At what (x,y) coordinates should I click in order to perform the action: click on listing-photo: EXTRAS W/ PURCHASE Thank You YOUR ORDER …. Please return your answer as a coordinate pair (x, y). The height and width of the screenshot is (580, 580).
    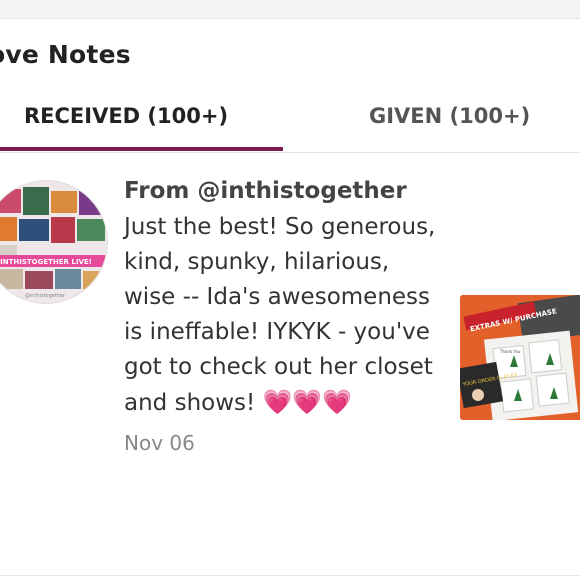
    Looking at the image, I should click on (520, 357).